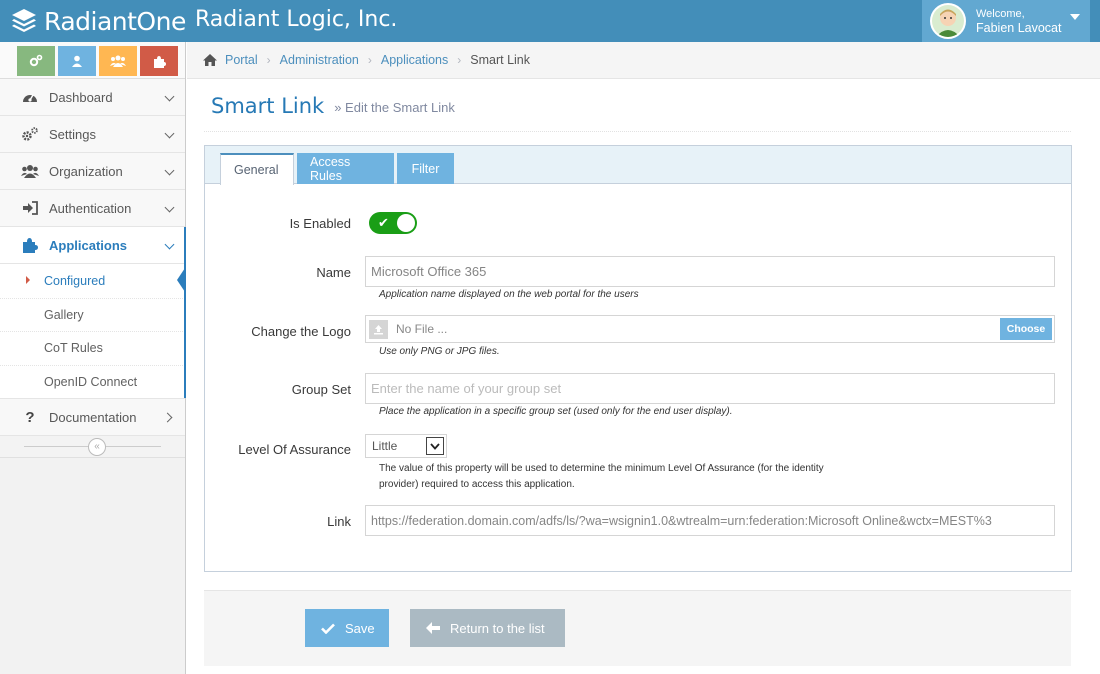  What do you see at coordinates (28, 280) in the screenshot?
I see `caret-right-icon` at bounding box center [28, 280].